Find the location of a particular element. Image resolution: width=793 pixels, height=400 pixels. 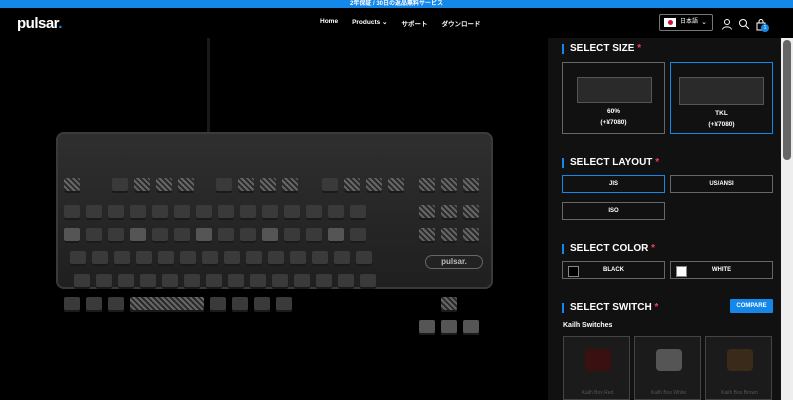

compare-button: COMPARE is located at coordinates (751, 306).